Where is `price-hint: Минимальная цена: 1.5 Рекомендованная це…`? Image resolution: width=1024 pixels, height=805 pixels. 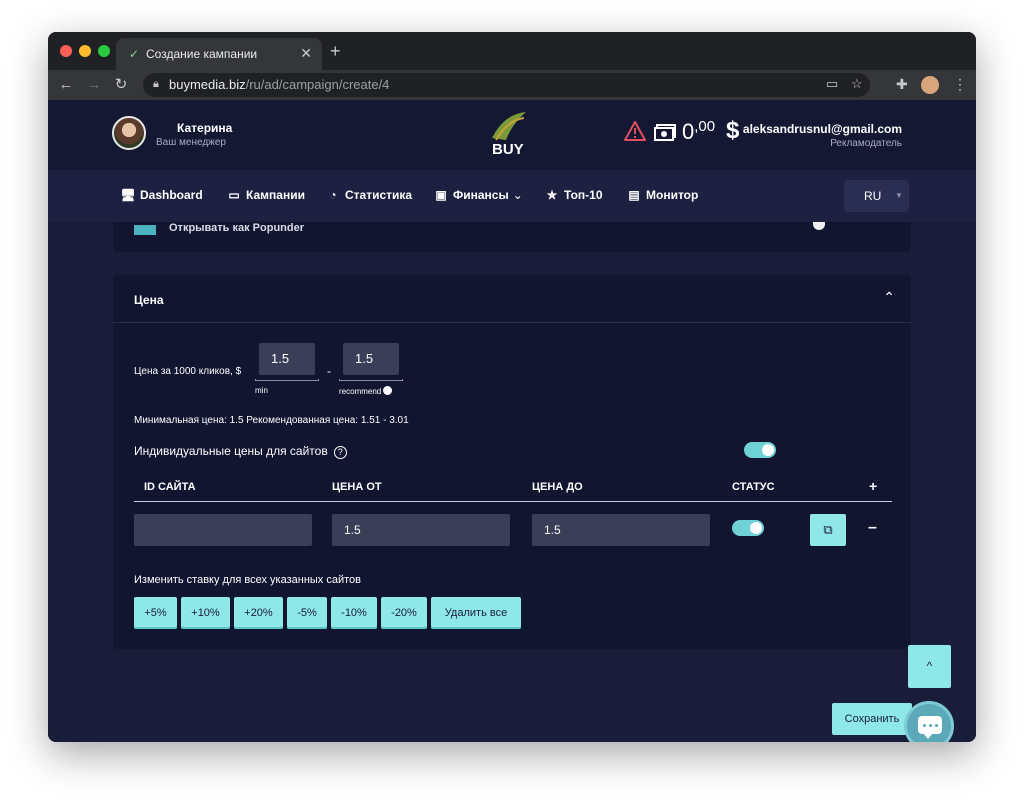
price-hint: Минимальная цена: 1.5 Рекомендованная це… is located at coordinates (271, 420).